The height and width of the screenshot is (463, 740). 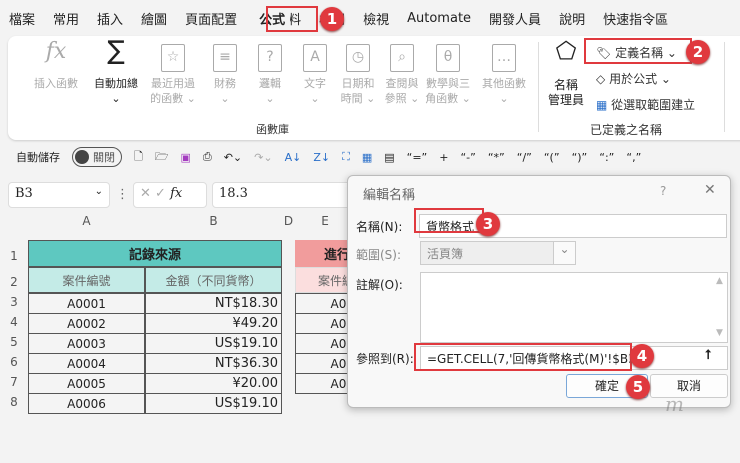 What do you see at coordinates (213, 303) in the screenshot?
I see `cell-amount: NT$18.30` at bounding box center [213, 303].